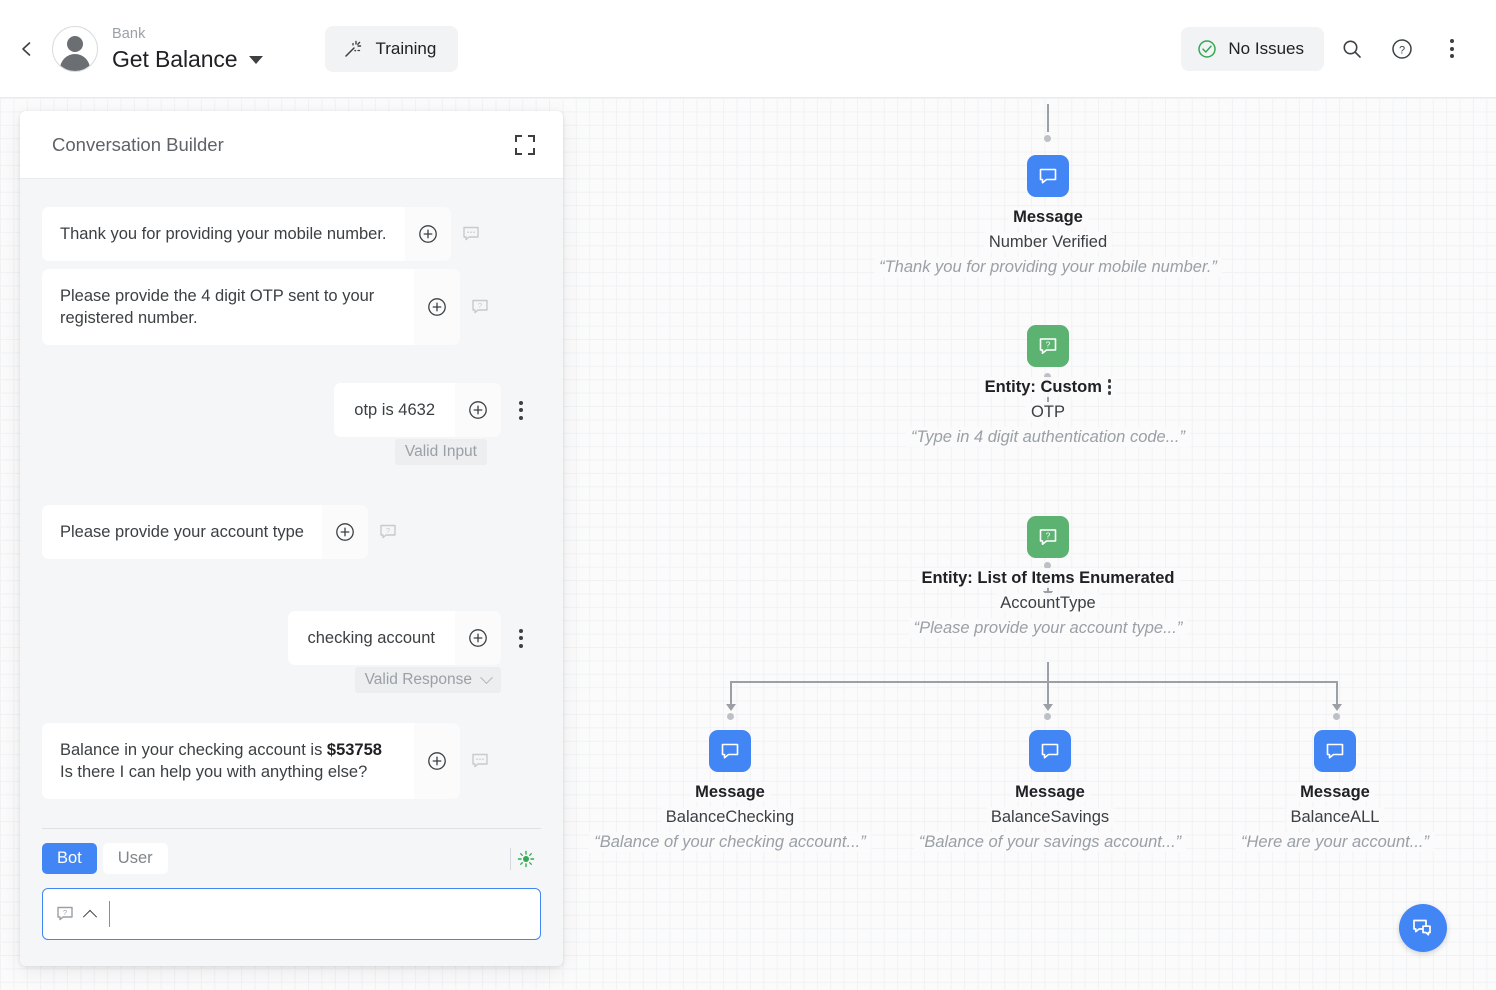 The image size is (1496, 990). I want to click on status-valid-response: Valid Response, so click(427, 680).